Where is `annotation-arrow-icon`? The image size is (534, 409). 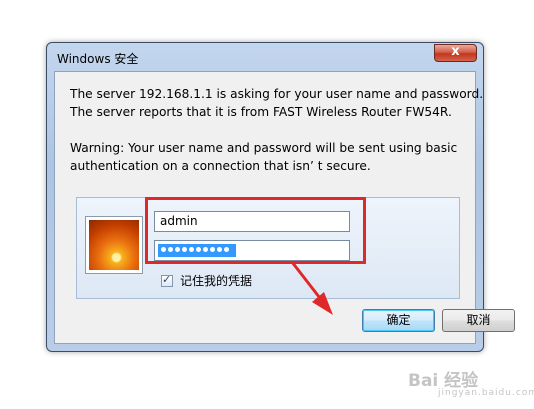
annotation-arrow-icon is located at coordinates (311, 288).